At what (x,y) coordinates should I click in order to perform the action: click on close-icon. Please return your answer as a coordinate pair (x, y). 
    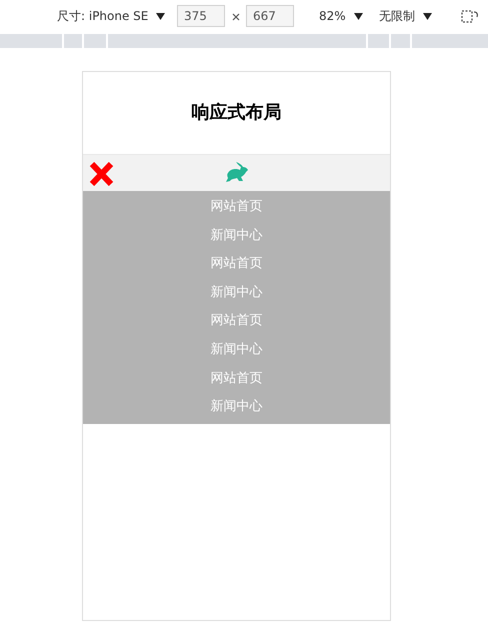
    Looking at the image, I should click on (101, 174).